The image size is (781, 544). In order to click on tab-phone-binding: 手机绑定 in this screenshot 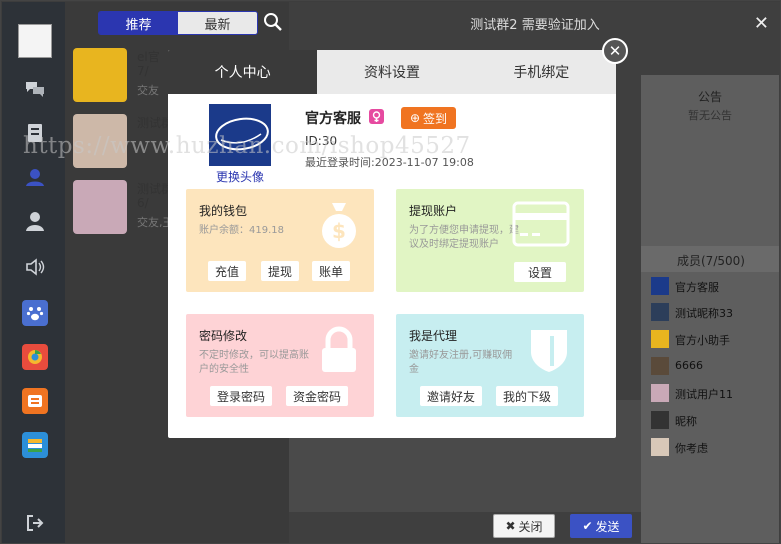, I will do `click(541, 72)`.